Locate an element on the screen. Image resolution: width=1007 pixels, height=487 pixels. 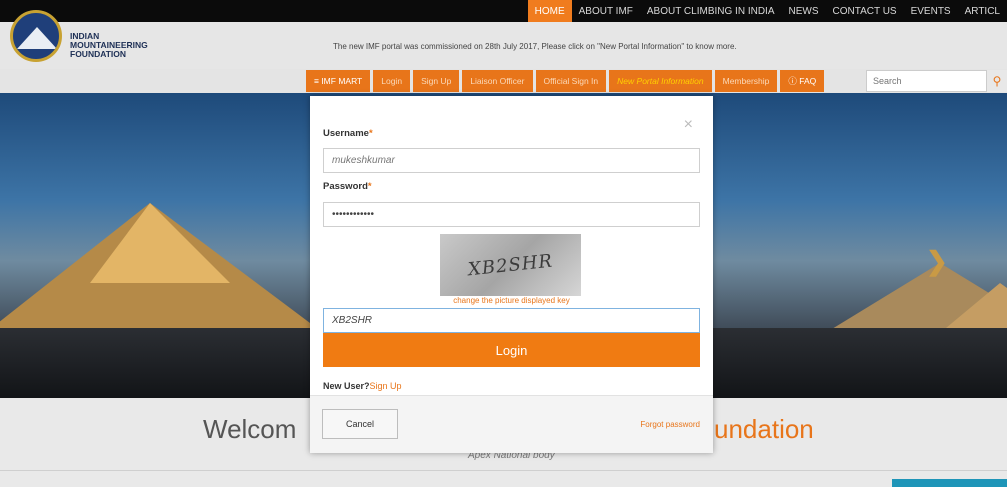
welcome-title-right: undation is located at coordinates (764, 429).